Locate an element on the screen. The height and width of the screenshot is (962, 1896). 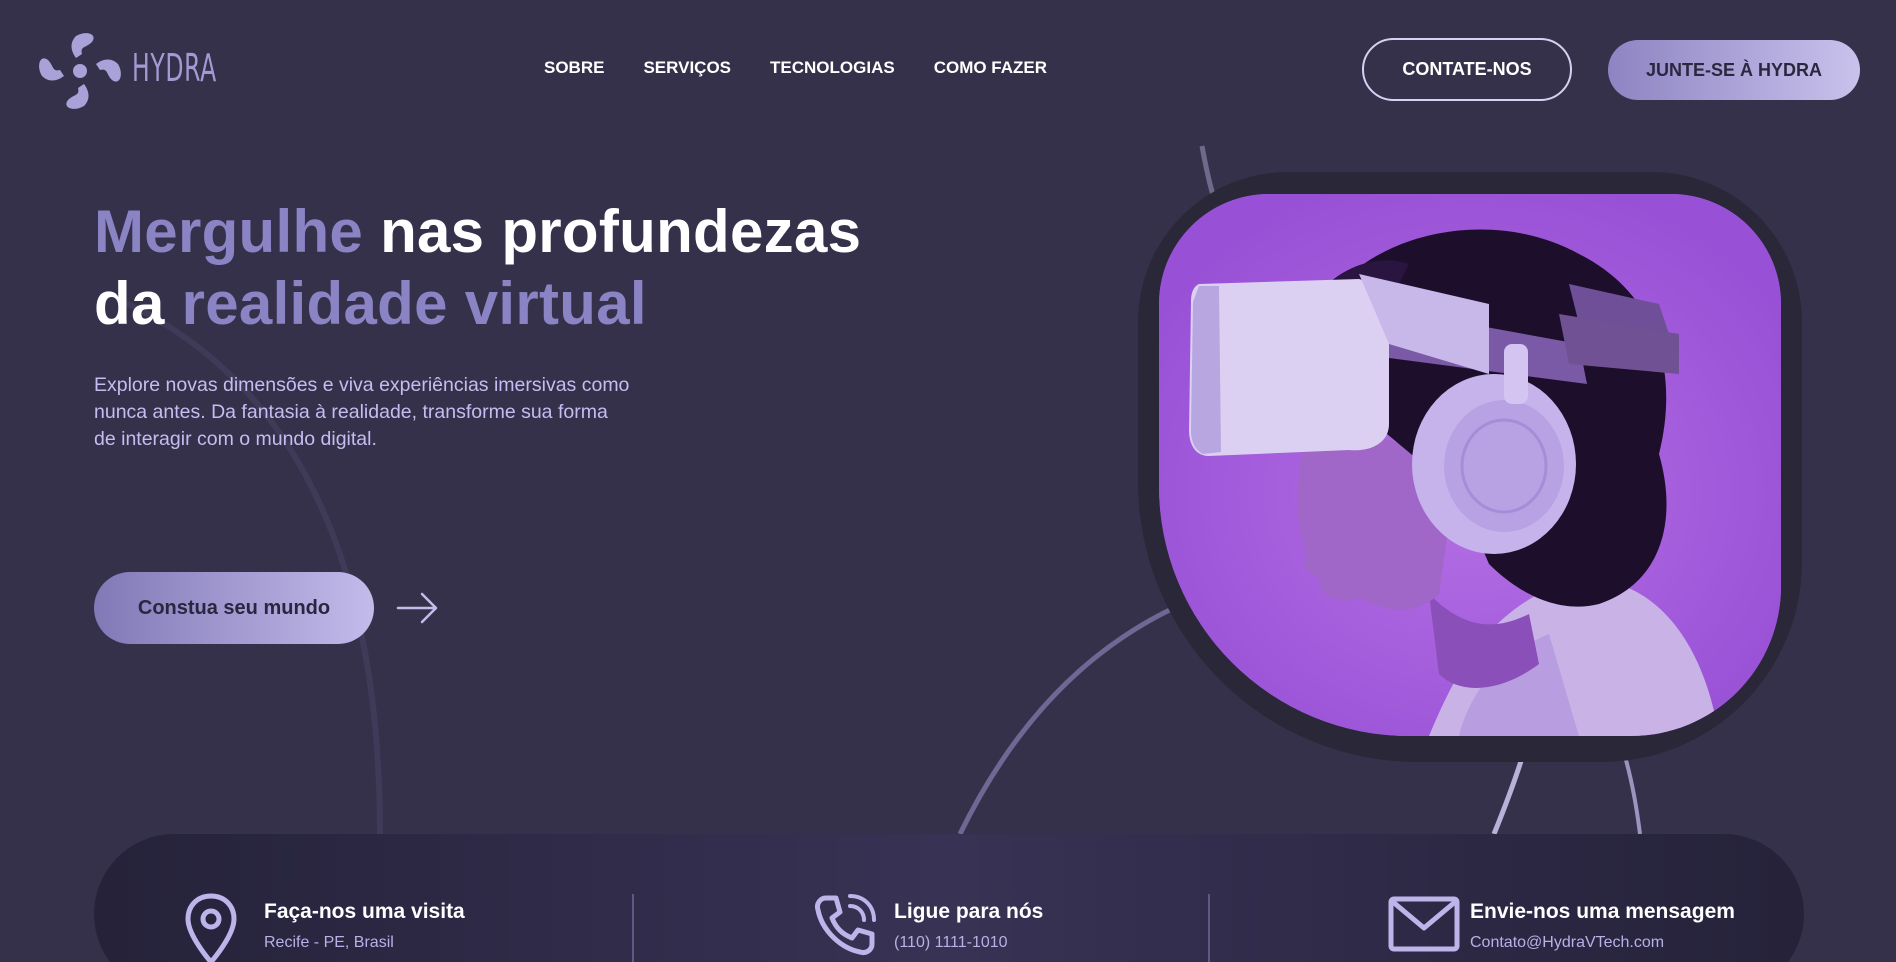
nav-item-sobre: SOBRE is located at coordinates (574, 68).